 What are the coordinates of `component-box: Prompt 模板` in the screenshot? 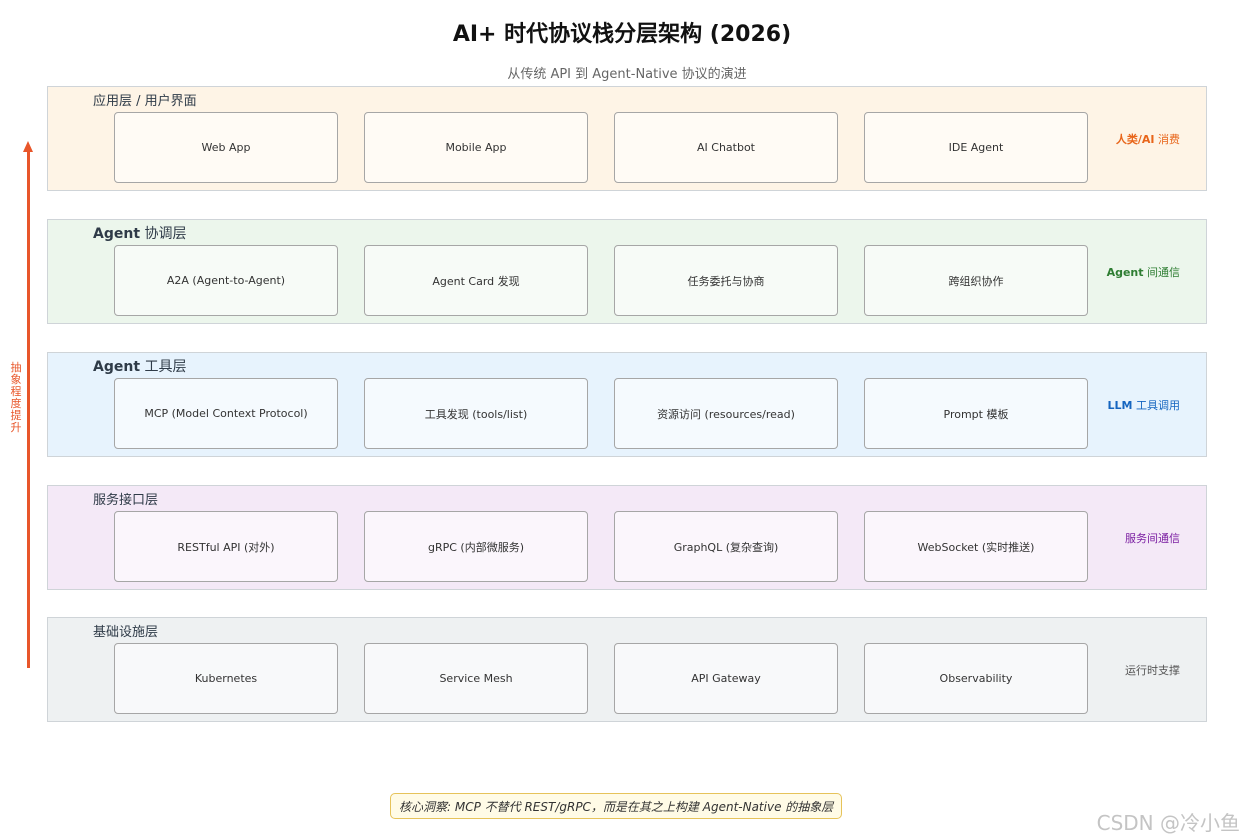 It's located at (976, 413).